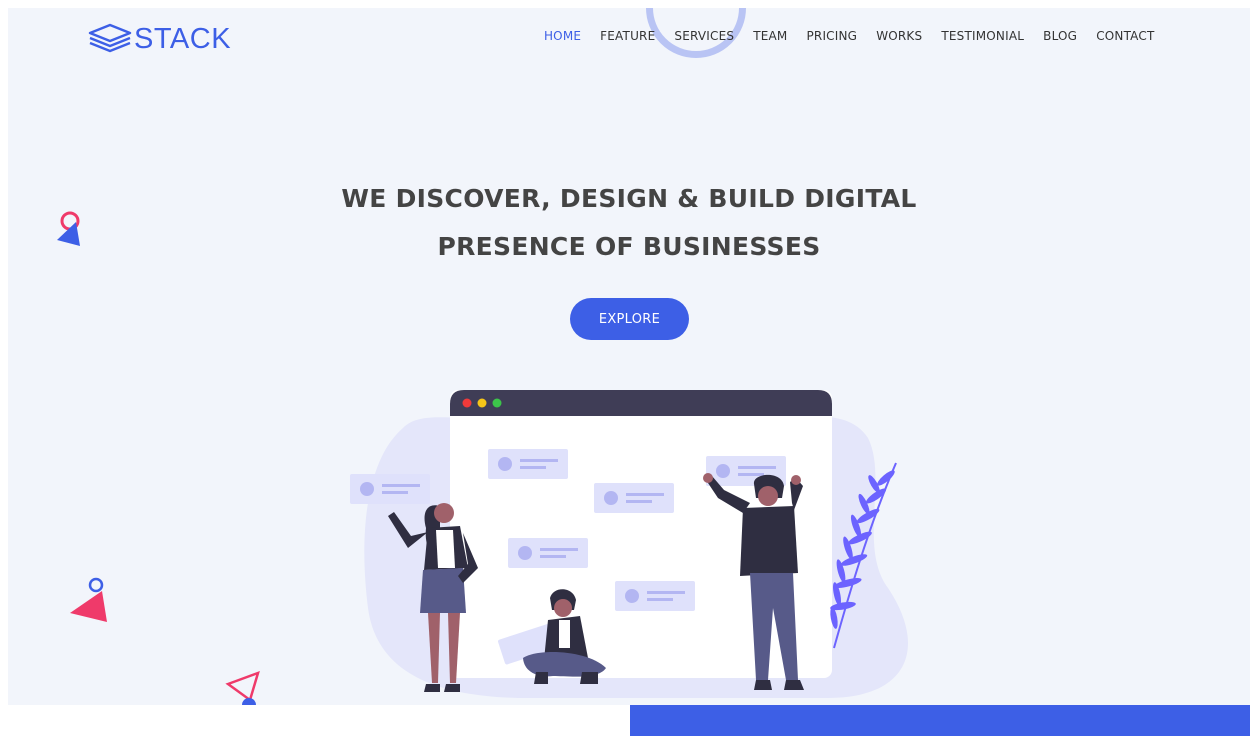  I want to click on decorative-triangle-blue, so click(68, 228).